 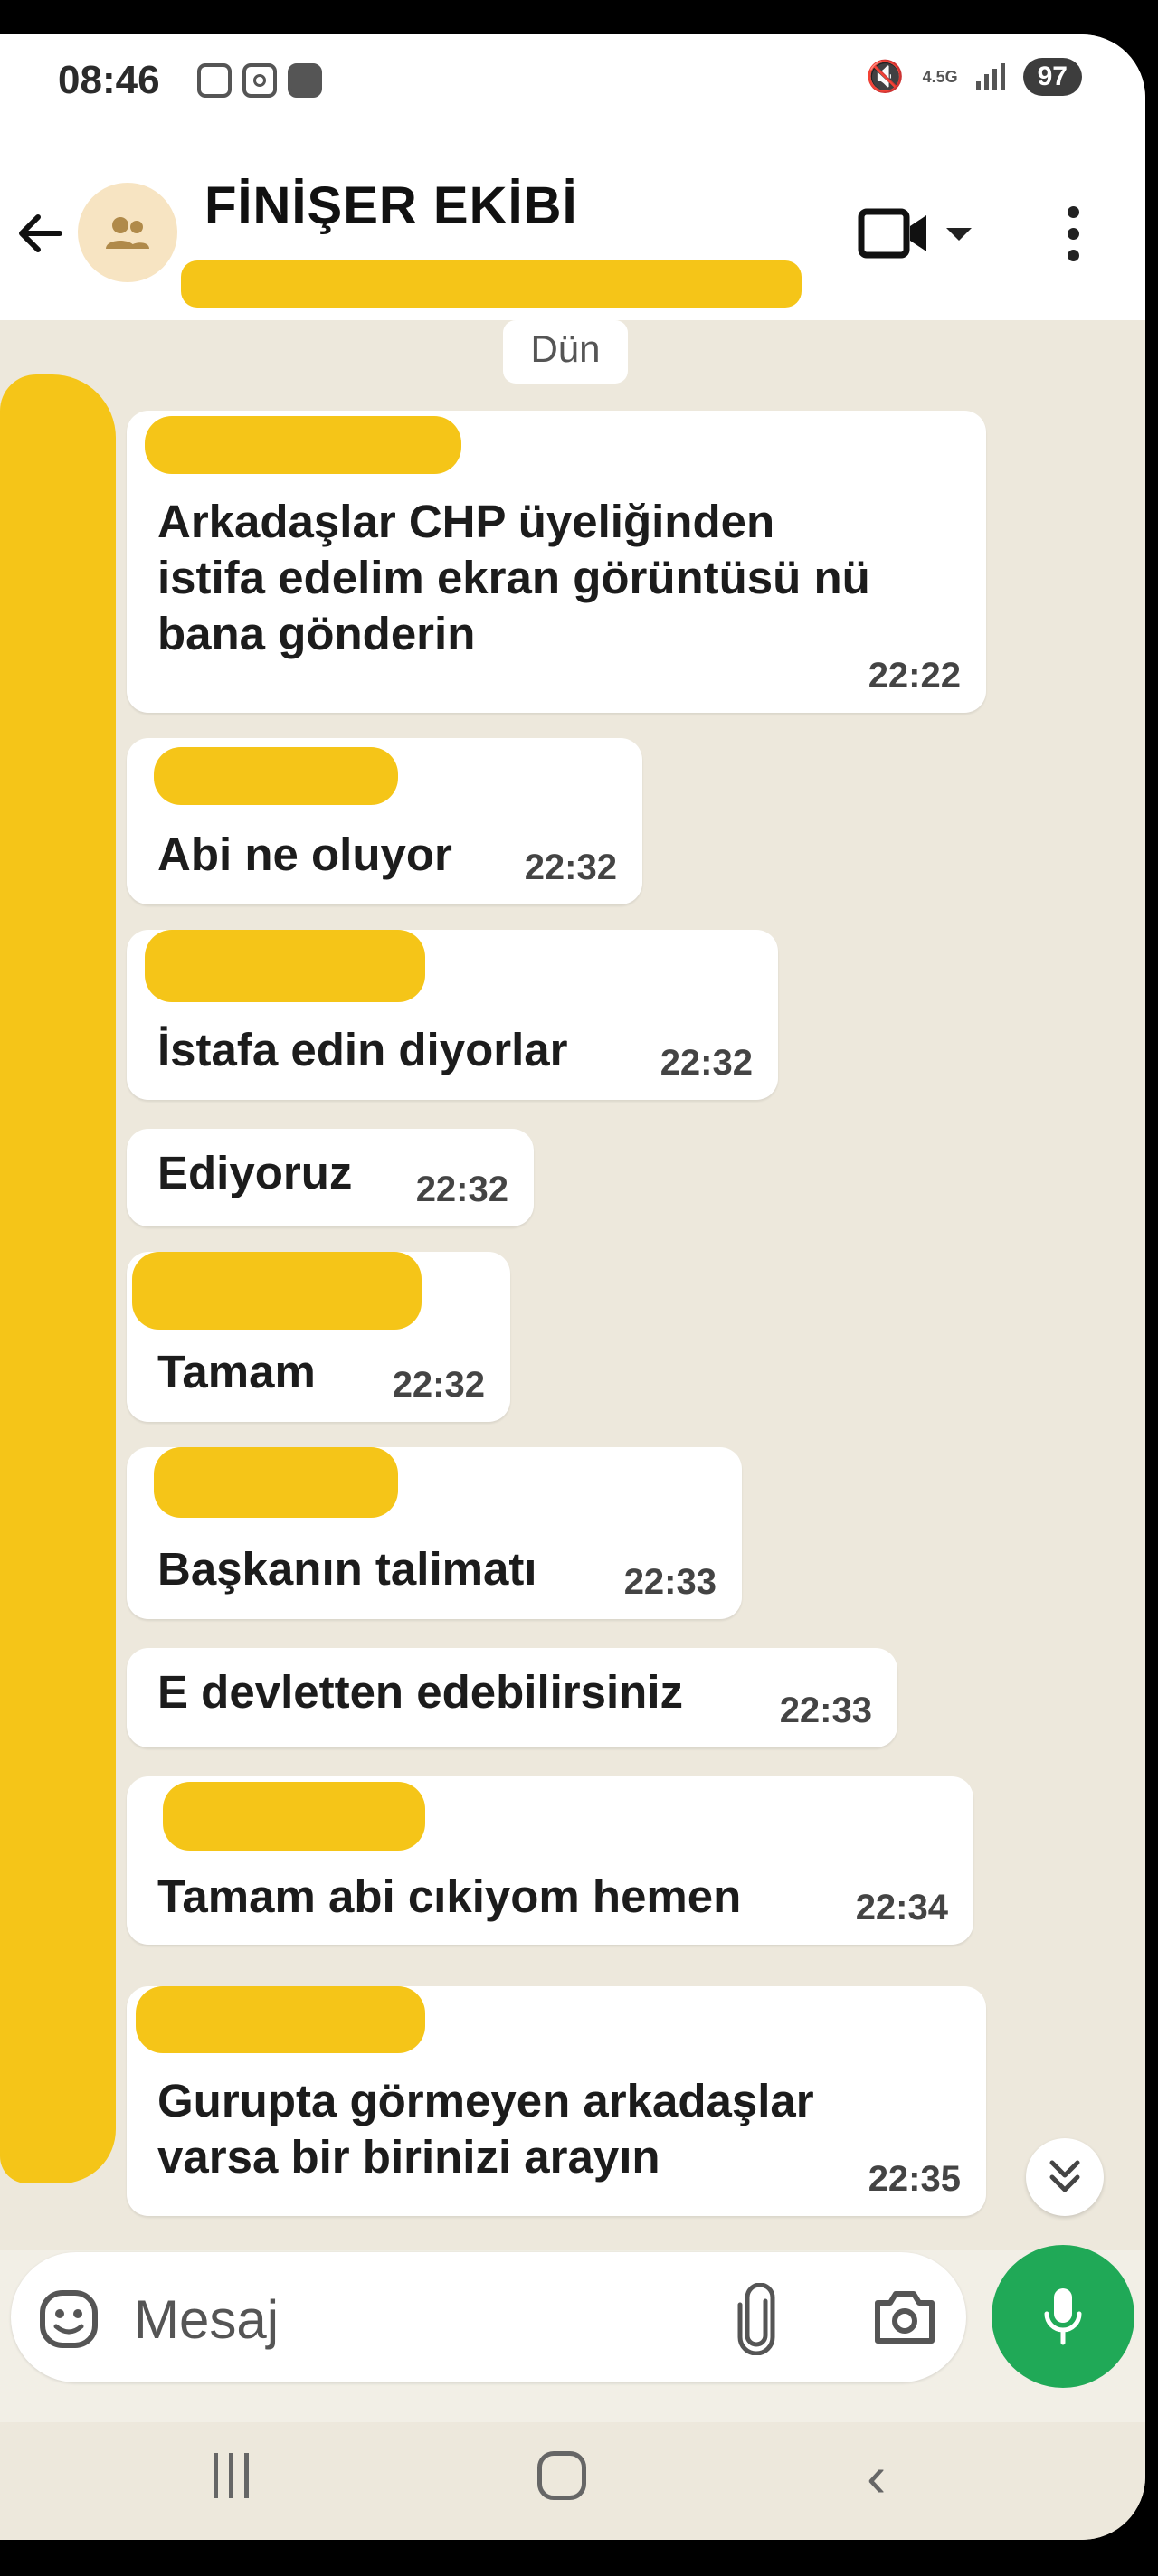 I want to click on message-bubble: Ediyoruz 22:32, so click(x=330, y=1178).